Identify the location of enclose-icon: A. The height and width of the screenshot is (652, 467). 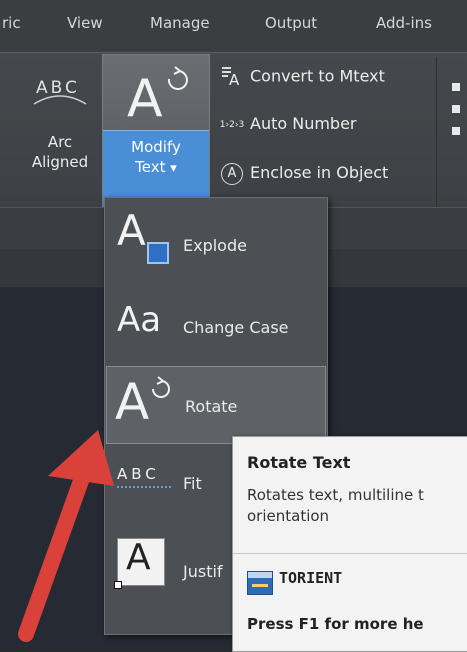
(232, 173).